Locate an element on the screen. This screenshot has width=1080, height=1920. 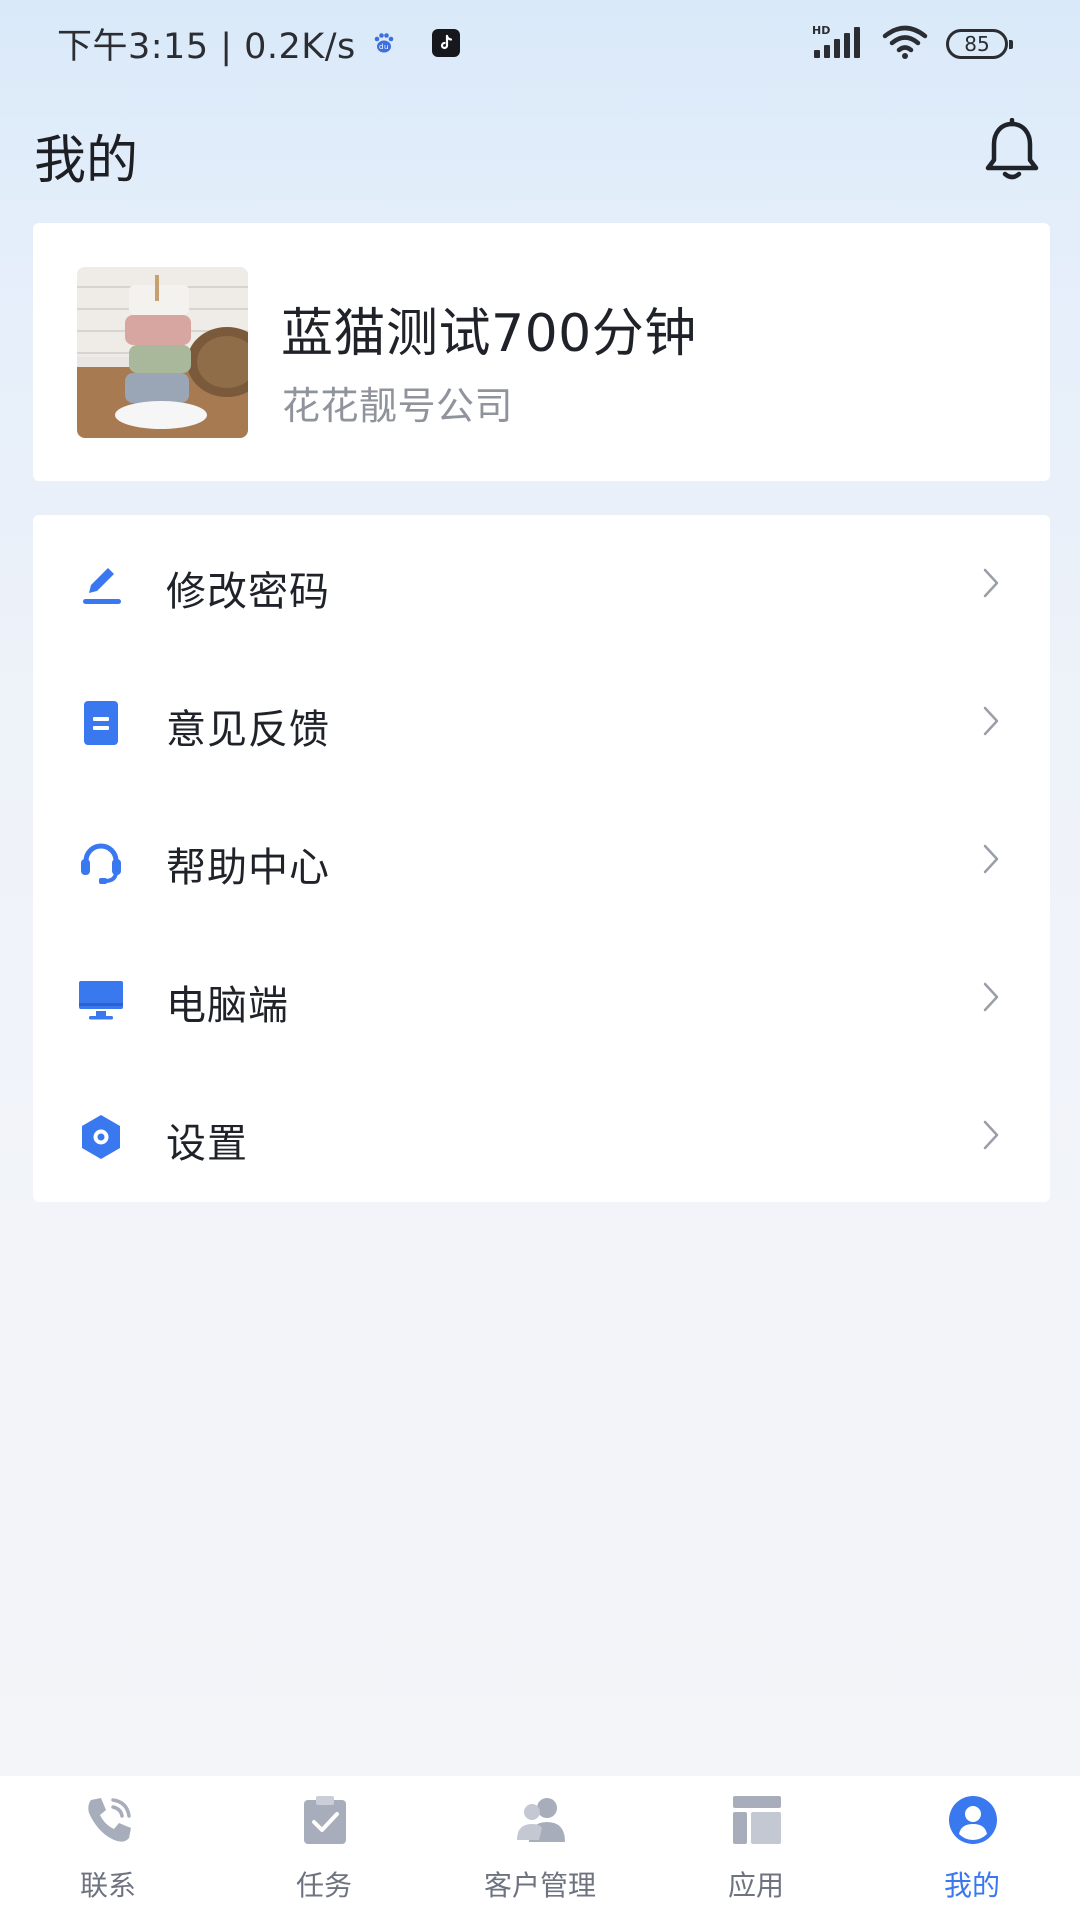
page-title: 我的 is located at coordinates (86, 161).